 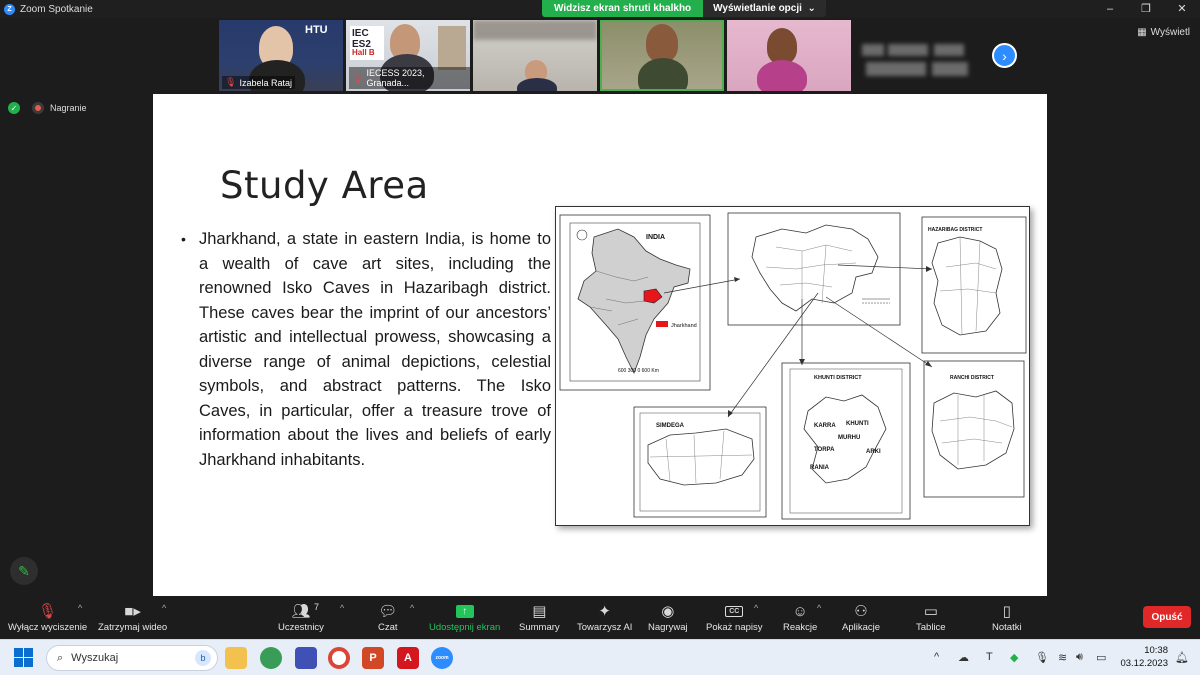 What do you see at coordinates (408, 658) in the screenshot?
I see `acrobat-icon: A` at bounding box center [408, 658].